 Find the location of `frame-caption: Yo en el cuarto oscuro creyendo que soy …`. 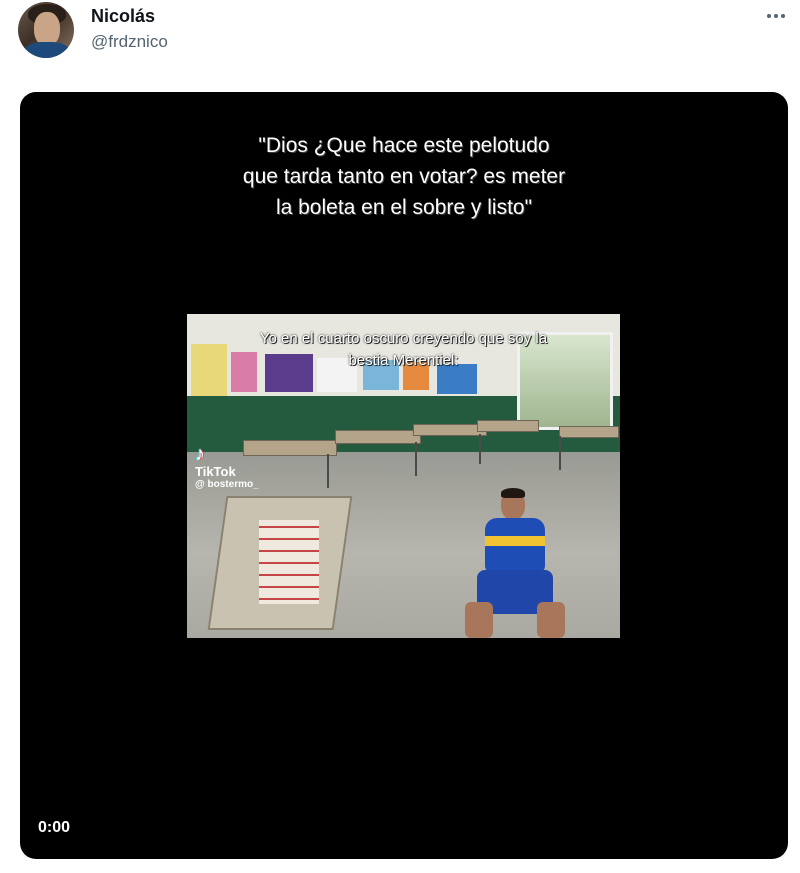

frame-caption: Yo en el cuarto oscuro creyendo que soy … is located at coordinates (403, 350).